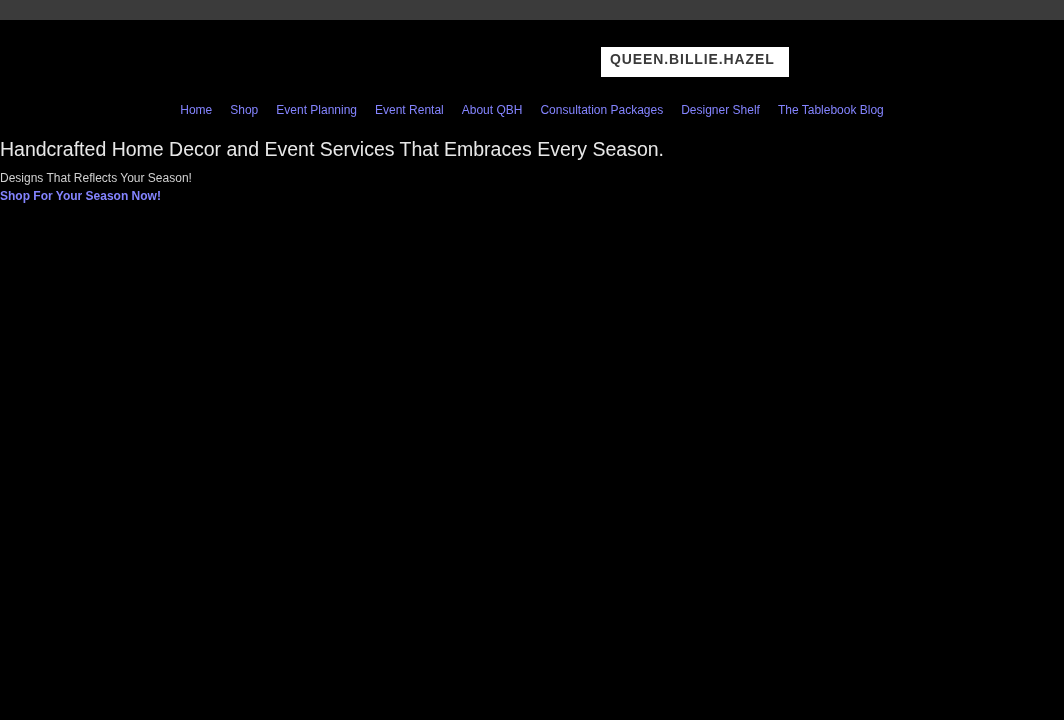 This screenshot has width=1064, height=720. Describe the element at coordinates (316, 110) in the screenshot. I see `nav-link: Event Planning` at that location.